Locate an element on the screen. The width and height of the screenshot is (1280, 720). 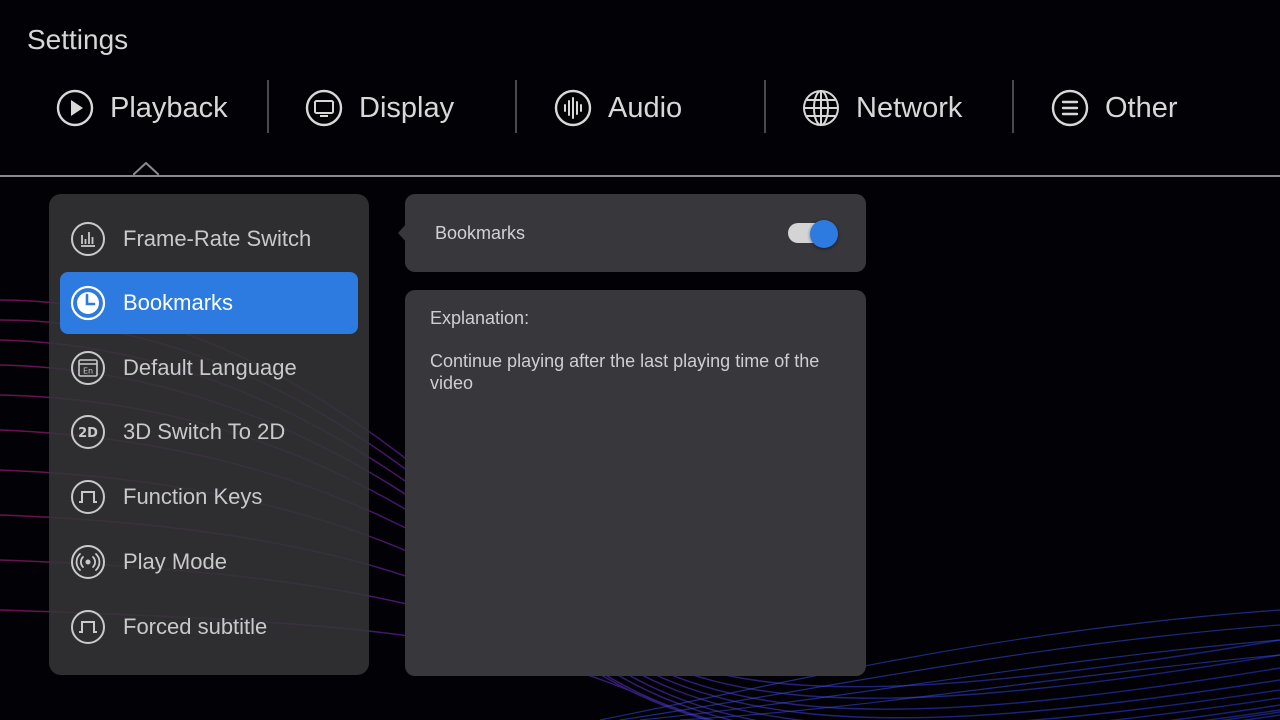
tab-label: Network is located at coordinates (909, 107).